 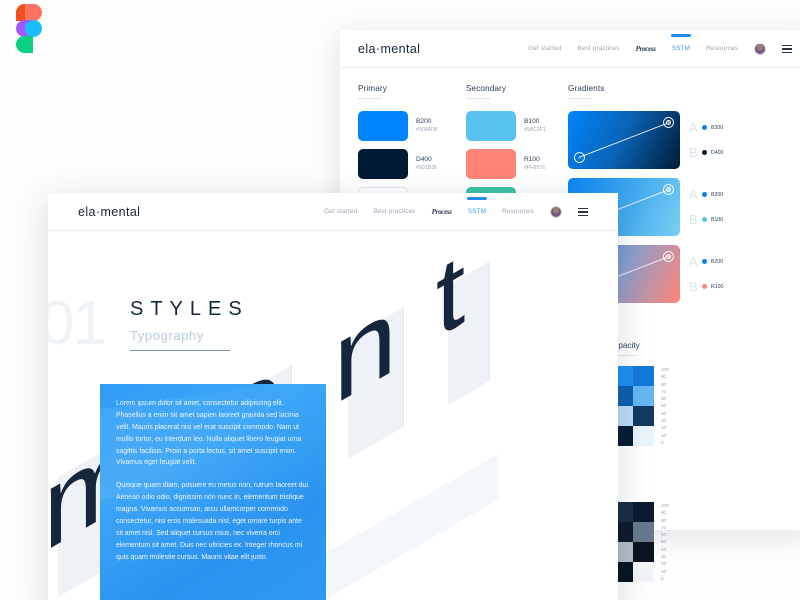 What do you see at coordinates (33, 12) in the screenshot?
I see `figma-logo-orange-shape` at bounding box center [33, 12].